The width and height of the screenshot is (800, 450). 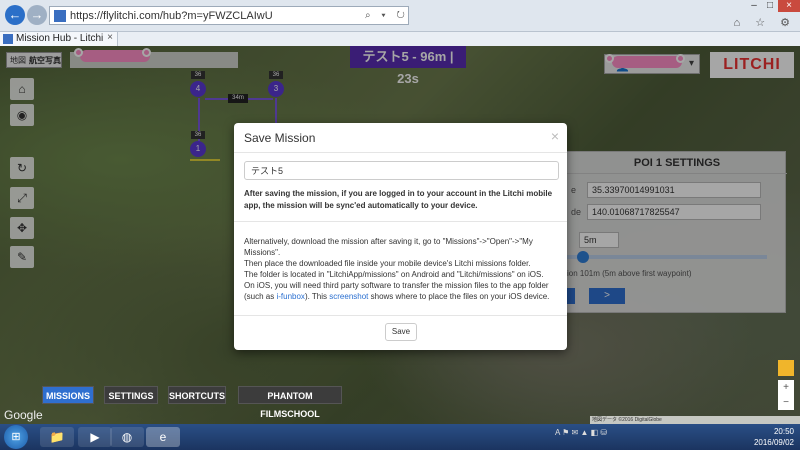 What do you see at coordinates (459, 39) in the screenshot?
I see `bookmarks-bar` at bounding box center [459, 39].